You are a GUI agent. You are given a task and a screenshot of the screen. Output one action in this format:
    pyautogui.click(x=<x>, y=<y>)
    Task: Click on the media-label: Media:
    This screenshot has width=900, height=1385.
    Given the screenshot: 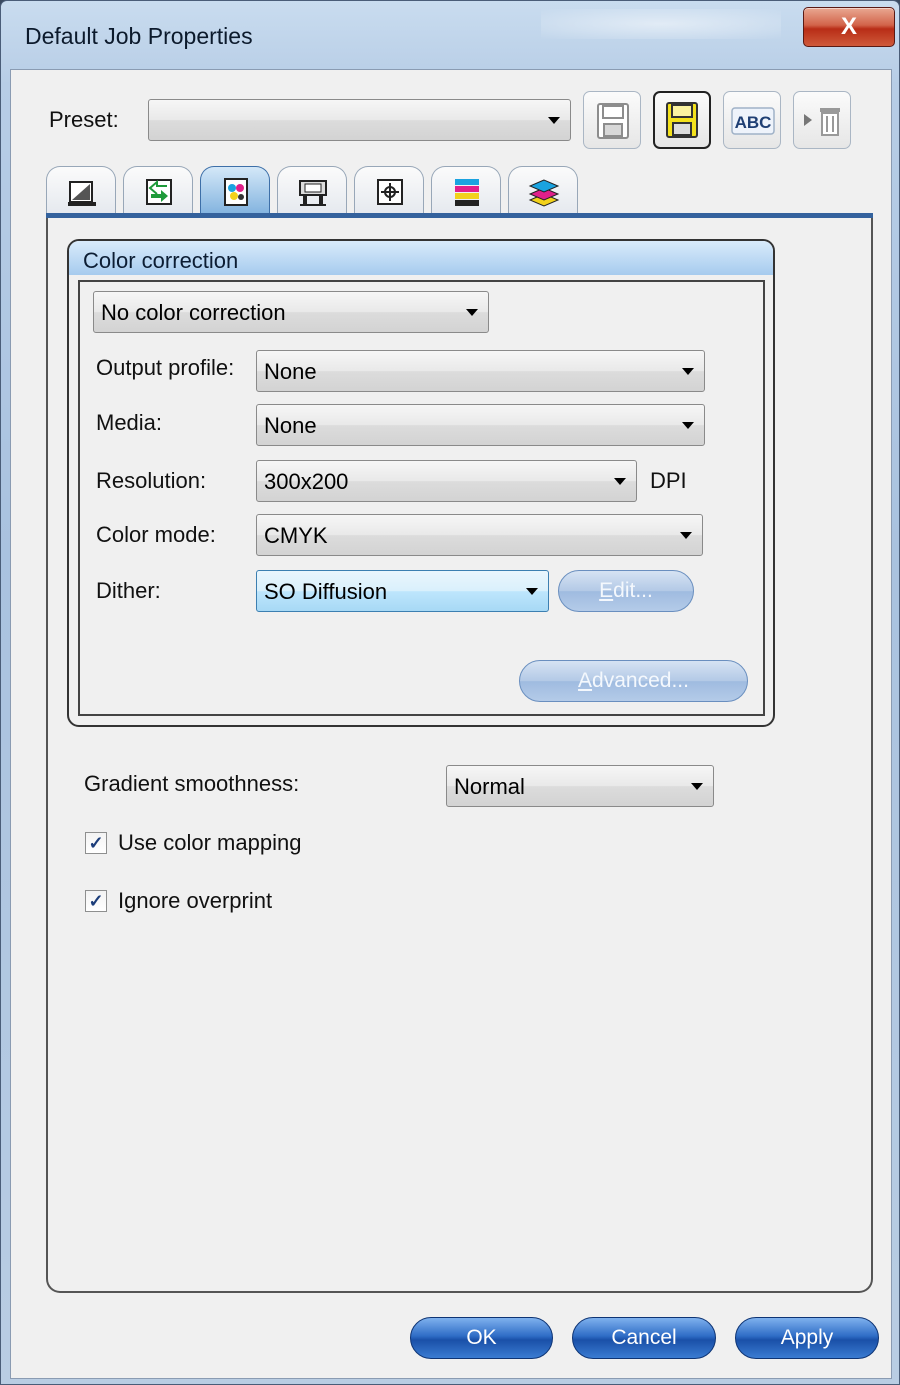 What is the action you would take?
    pyautogui.click(x=129, y=422)
    